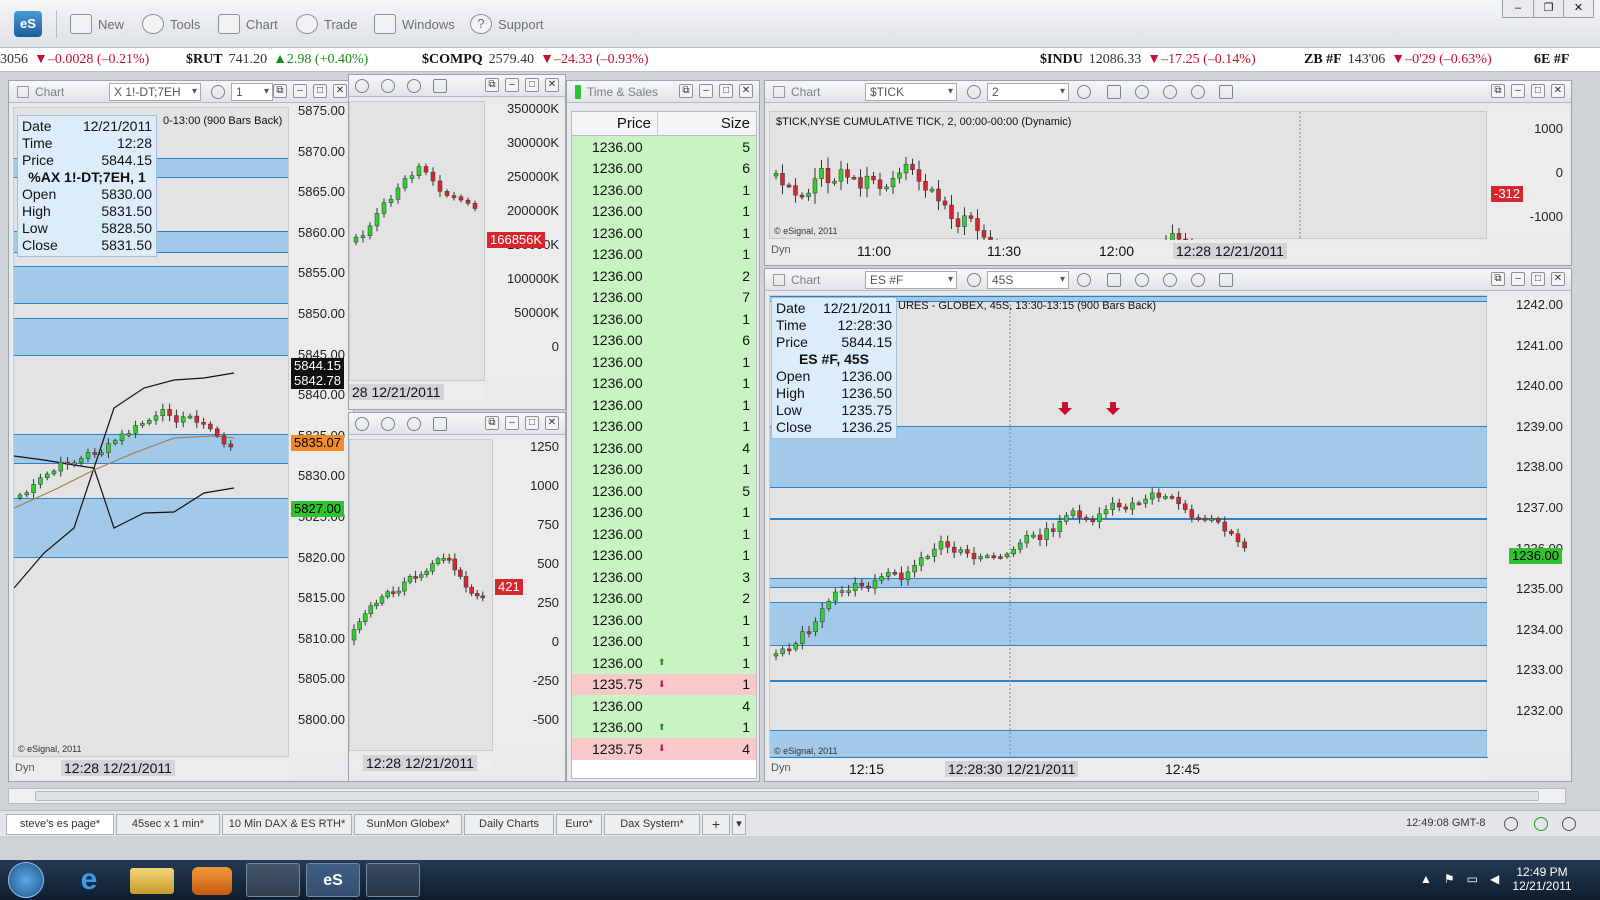  What do you see at coordinates (277, 60) in the screenshot?
I see `ticker-item: $RUT 741.20 ▲2.98 (+0.40%)` at bounding box center [277, 60].